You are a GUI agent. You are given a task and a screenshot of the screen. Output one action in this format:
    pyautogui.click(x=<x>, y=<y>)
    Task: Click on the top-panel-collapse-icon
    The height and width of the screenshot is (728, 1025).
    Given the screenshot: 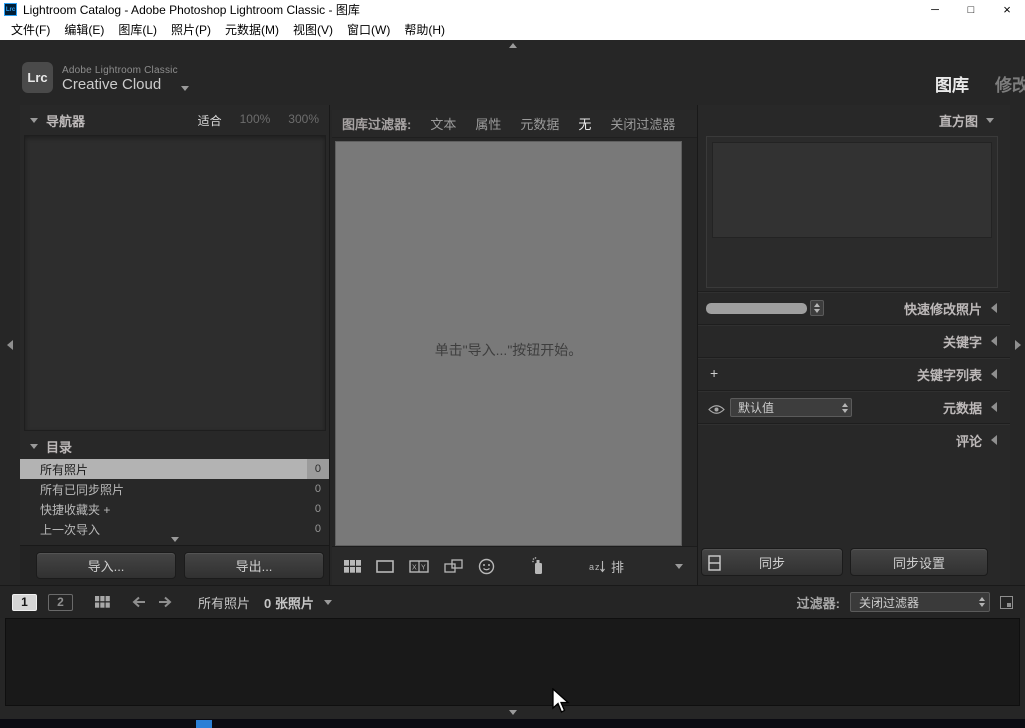 What is the action you would take?
    pyautogui.click(x=512, y=45)
    